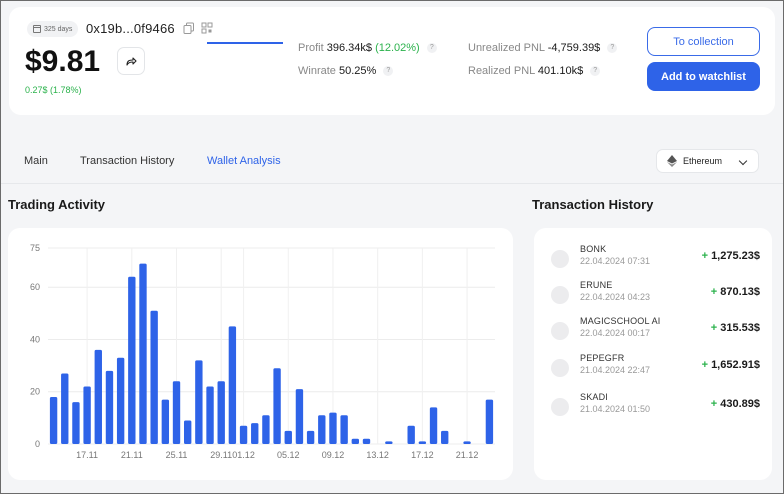 Image resolution: width=784 pixels, height=494 pixels. Describe the element at coordinates (63, 61) in the screenshot. I see `wallet-balance: $9.81` at that location.